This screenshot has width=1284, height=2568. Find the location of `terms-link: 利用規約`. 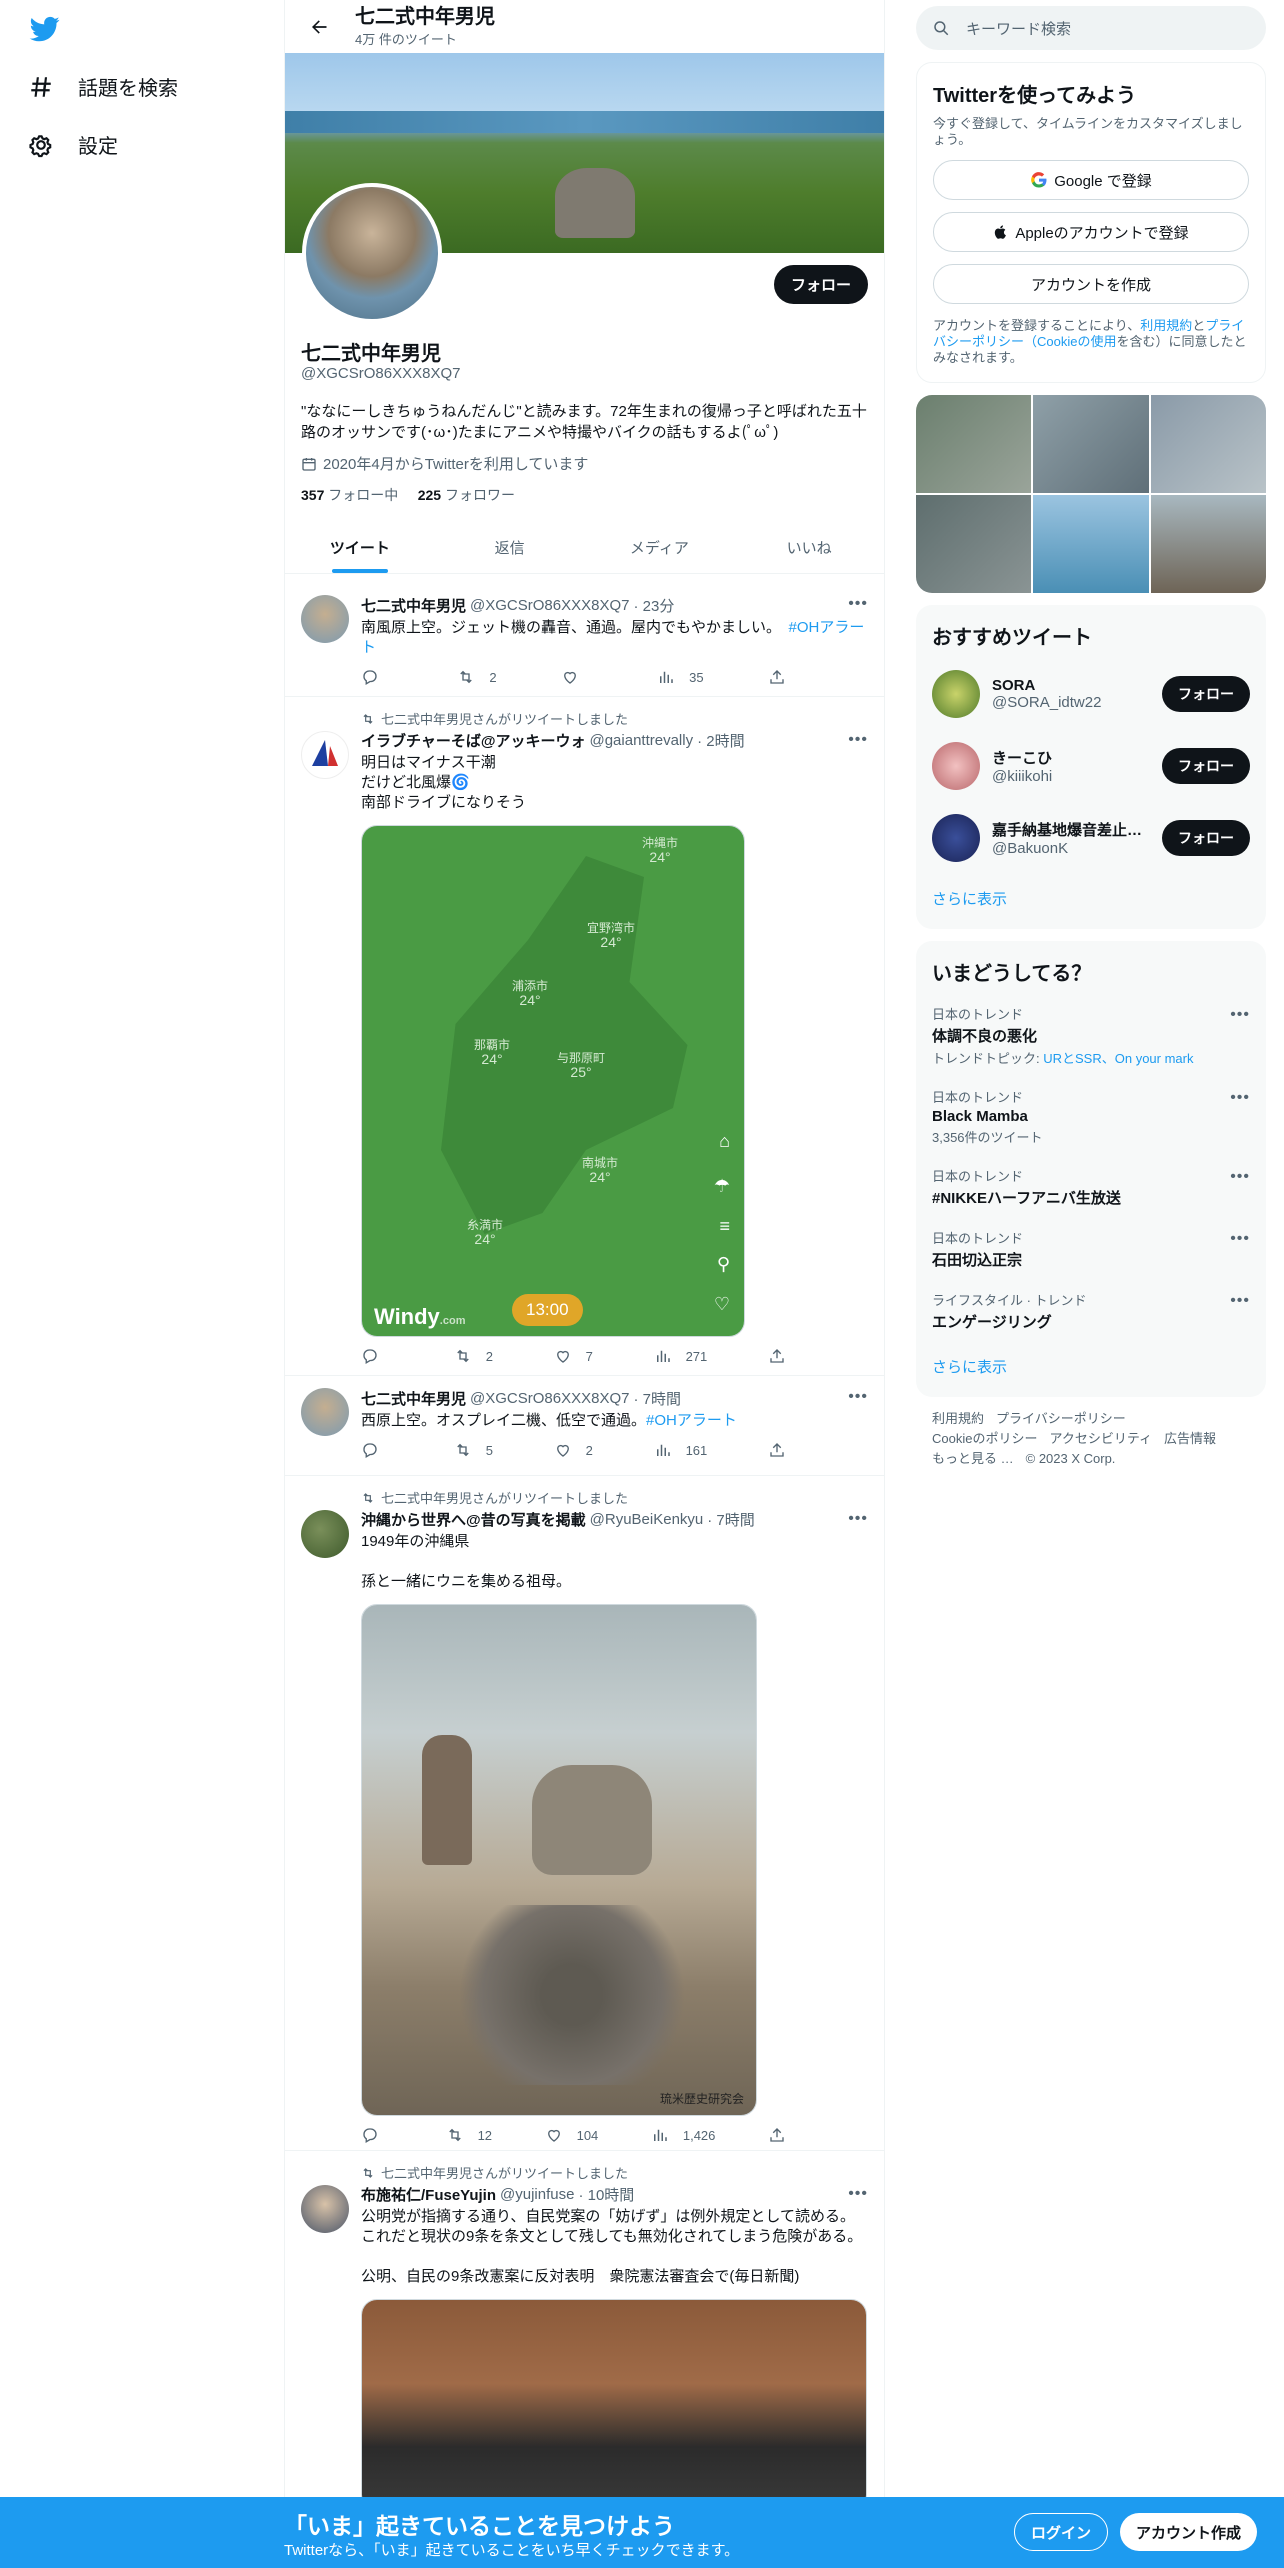

terms-link: 利用規約 is located at coordinates (1166, 325).